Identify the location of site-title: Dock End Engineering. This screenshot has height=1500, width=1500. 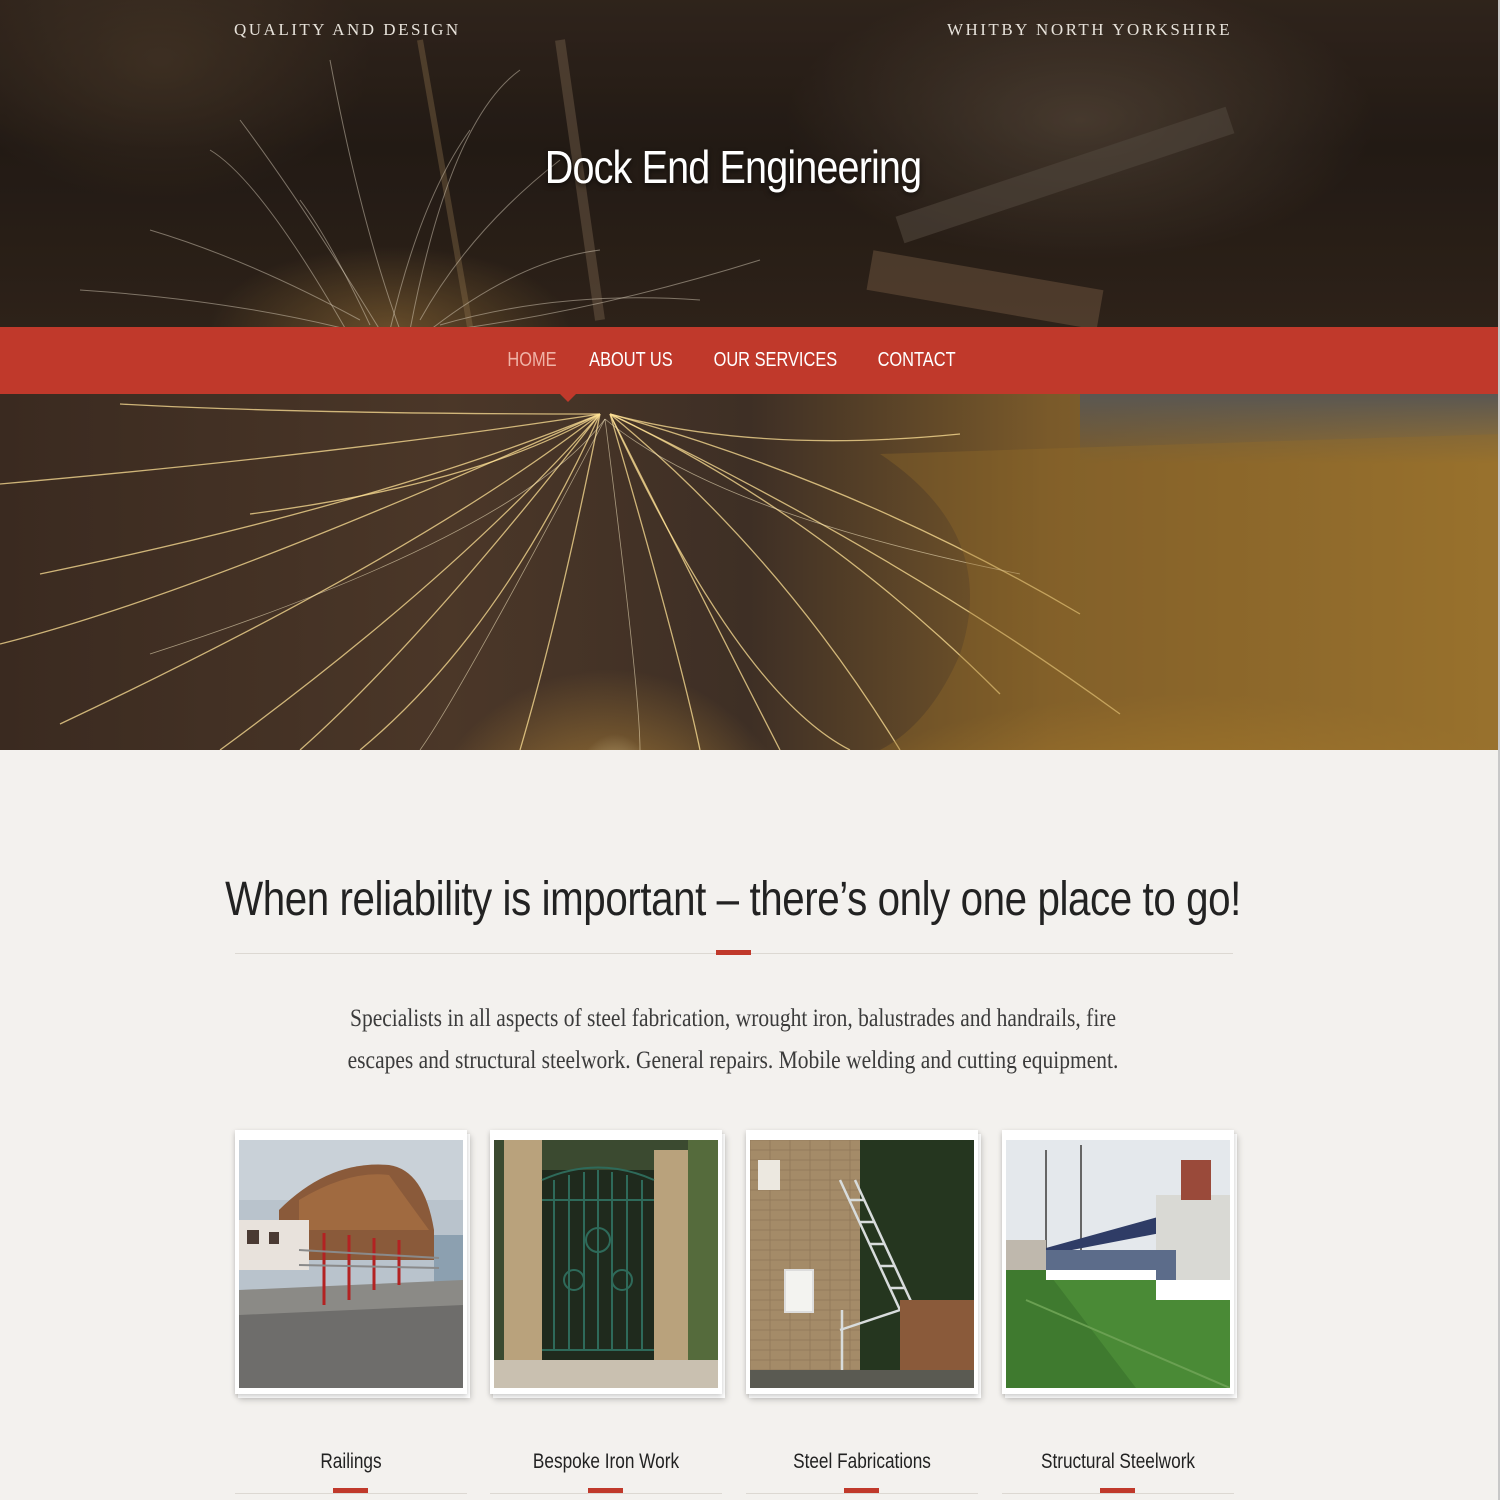
(733, 167).